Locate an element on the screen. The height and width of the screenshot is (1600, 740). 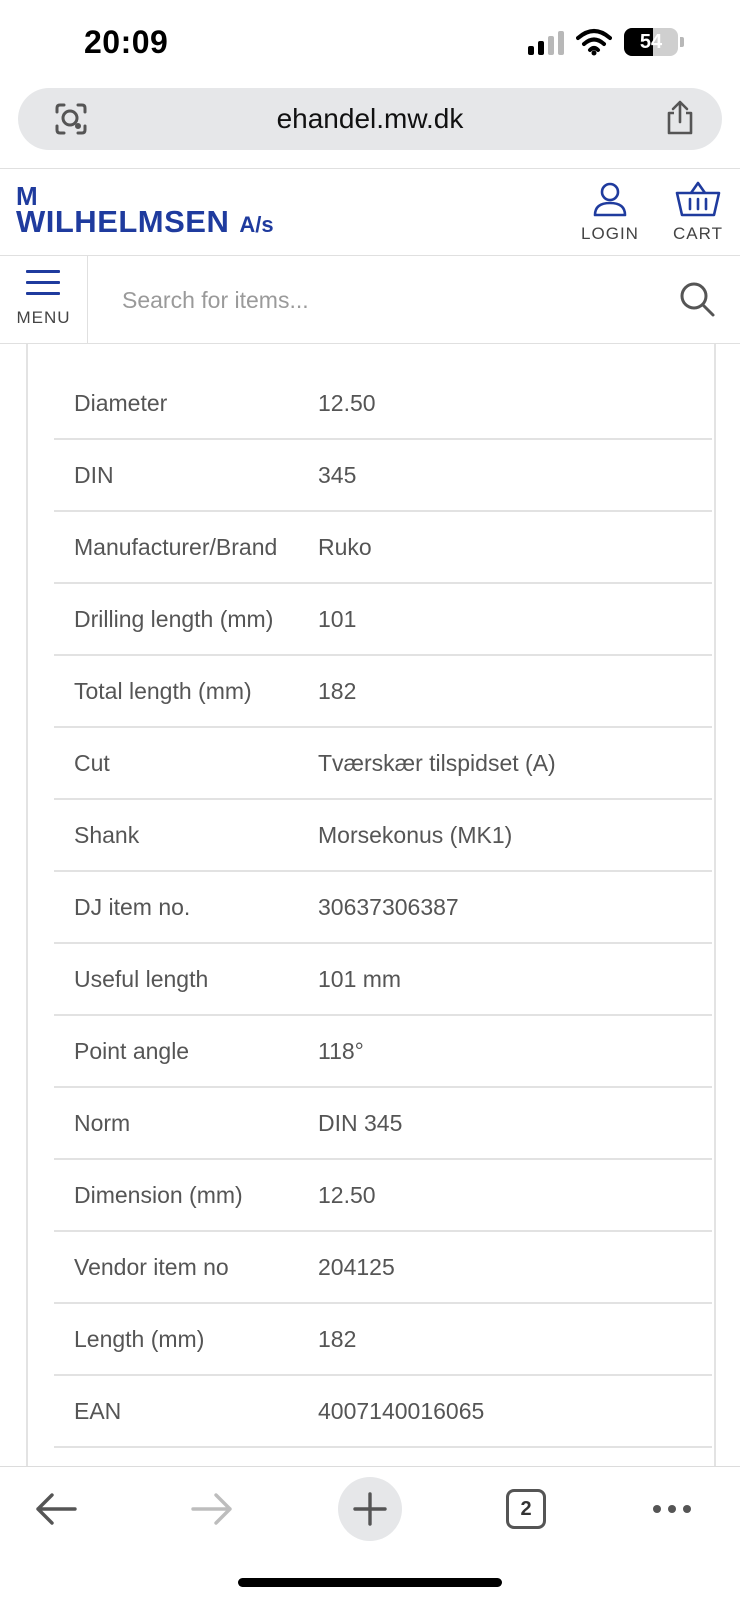
spec-value: Morsekonus (MK1) is located at coordinates (415, 834).